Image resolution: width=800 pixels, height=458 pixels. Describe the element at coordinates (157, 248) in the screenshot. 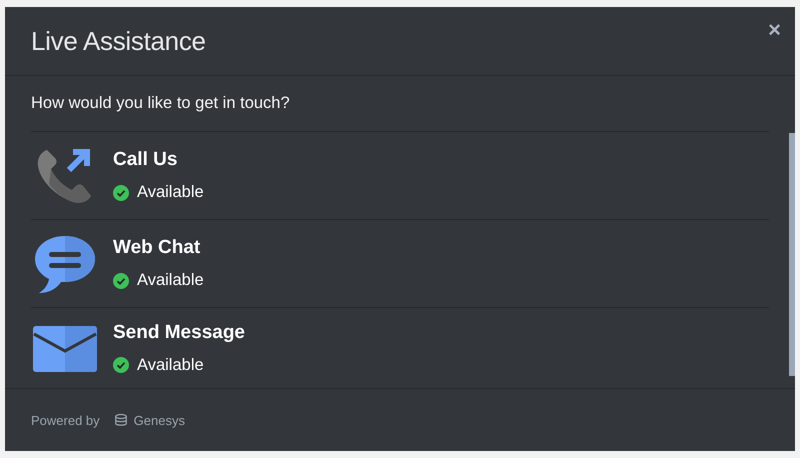

I see `option-title: Web Chat` at that location.